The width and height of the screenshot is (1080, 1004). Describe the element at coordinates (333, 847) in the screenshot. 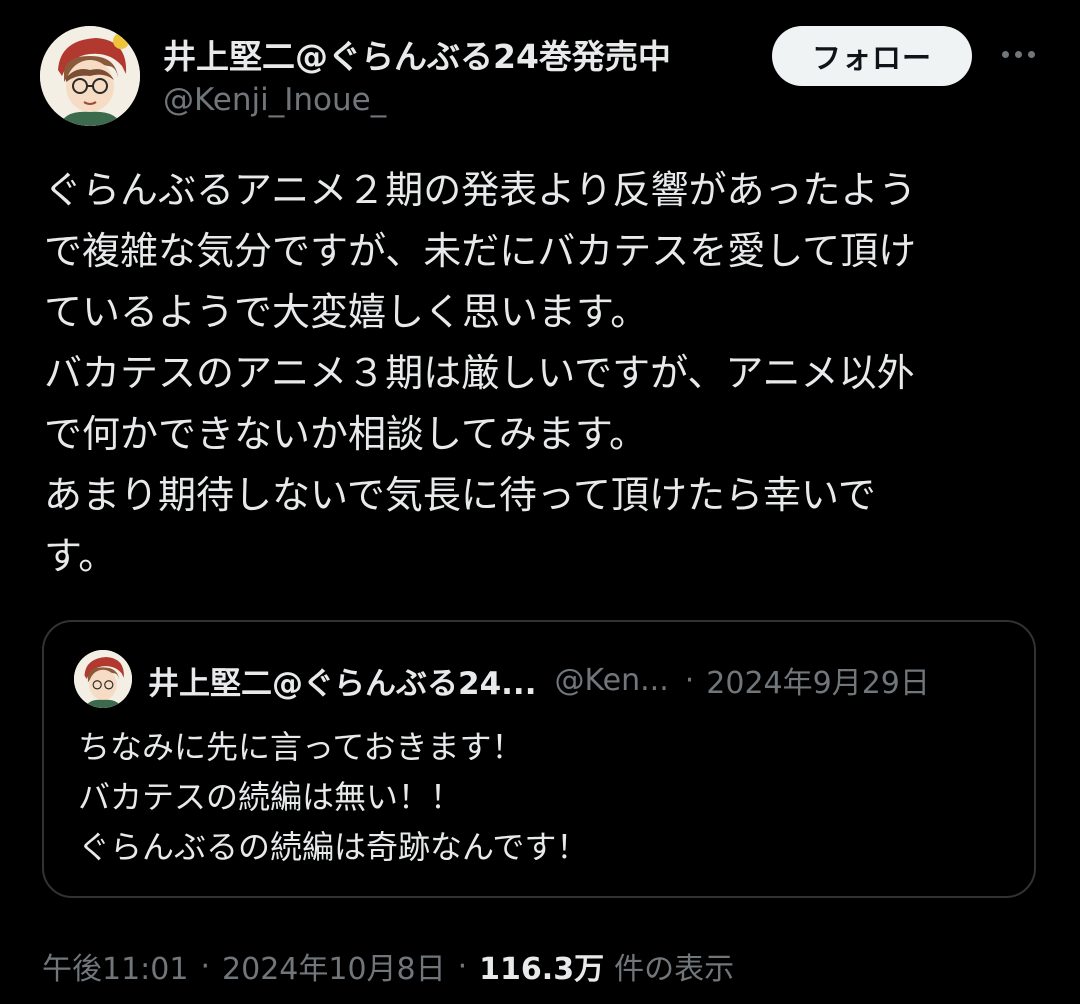

I see `quoted-text-line: ぐらんぶるの続編は奇跡なんです！` at that location.